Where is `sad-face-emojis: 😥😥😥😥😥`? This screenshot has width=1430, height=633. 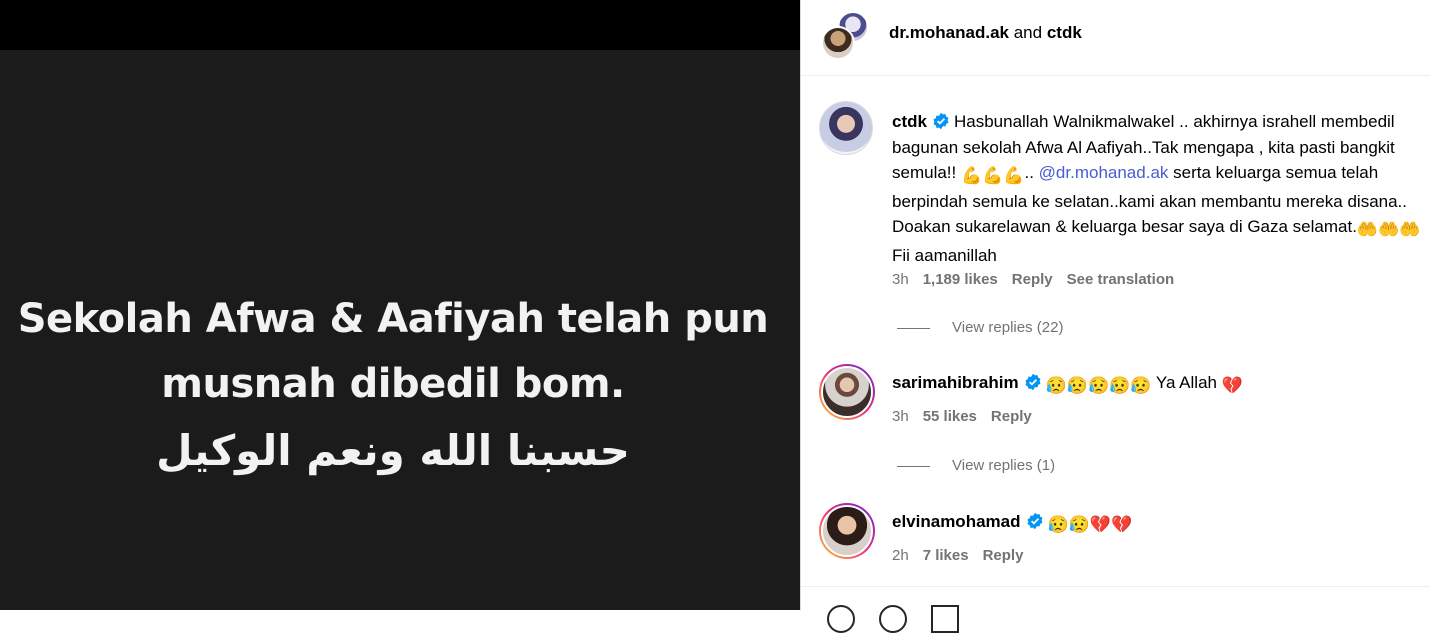 sad-face-emojis: 😥😥😥😥😥 is located at coordinates (1098, 385).